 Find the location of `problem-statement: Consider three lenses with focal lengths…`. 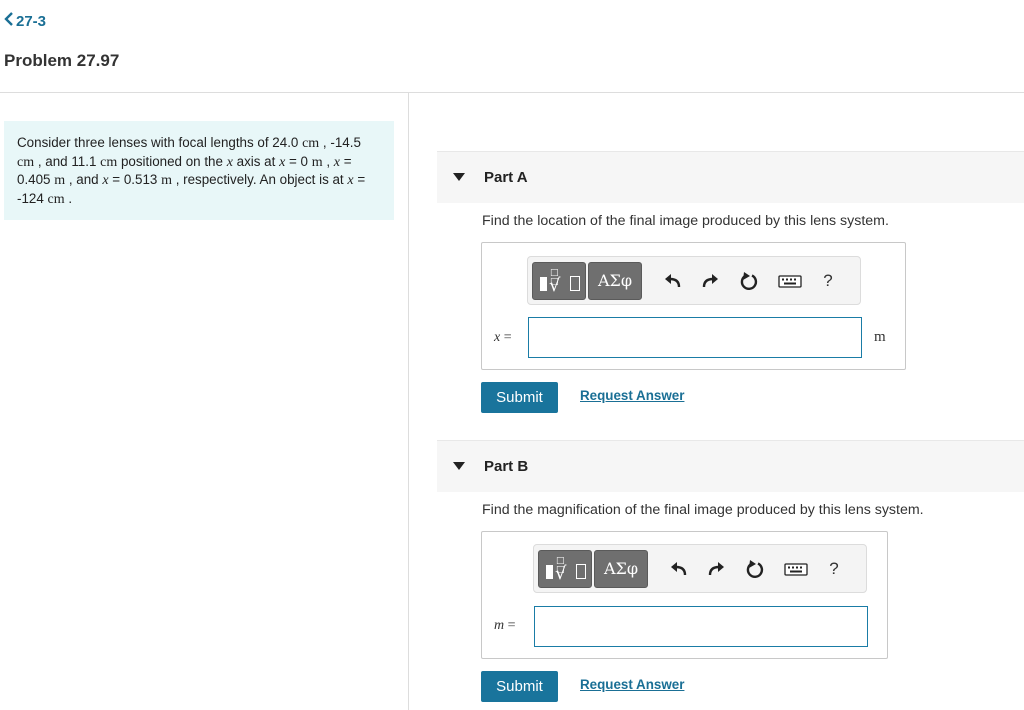

problem-statement: Consider three lenses with focal lengths… is located at coordinates (199, 170).